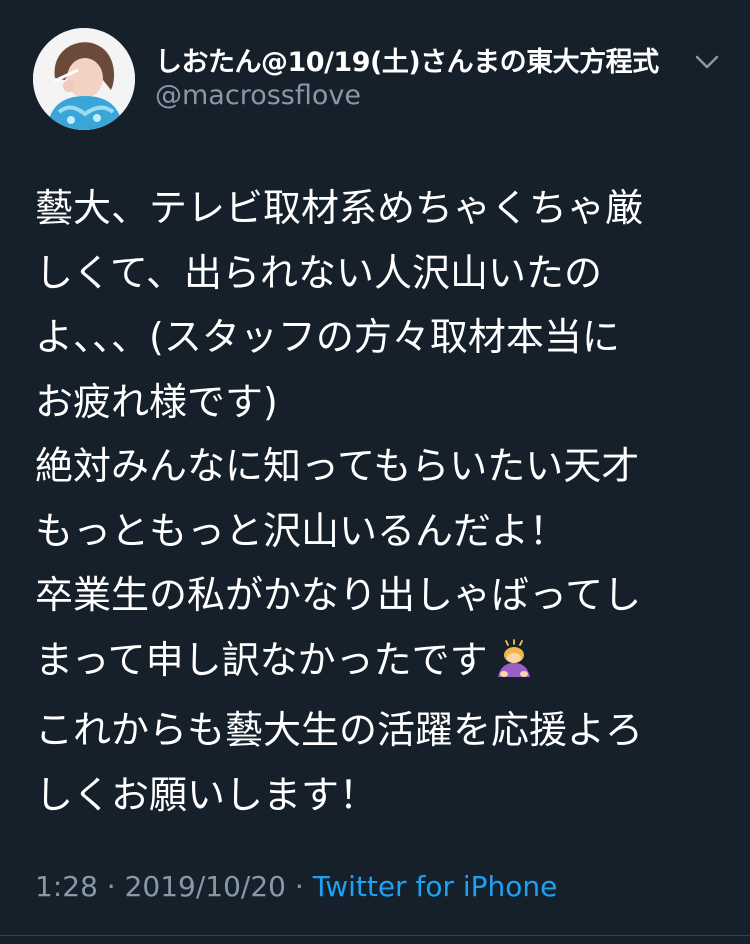 Image resolution: width=750 pixels, height=944 pixels. What do you see at coordinates (66, 886) in the screenshot?
I see `tweet-time: 1:28` at bounding box center [66, 886].